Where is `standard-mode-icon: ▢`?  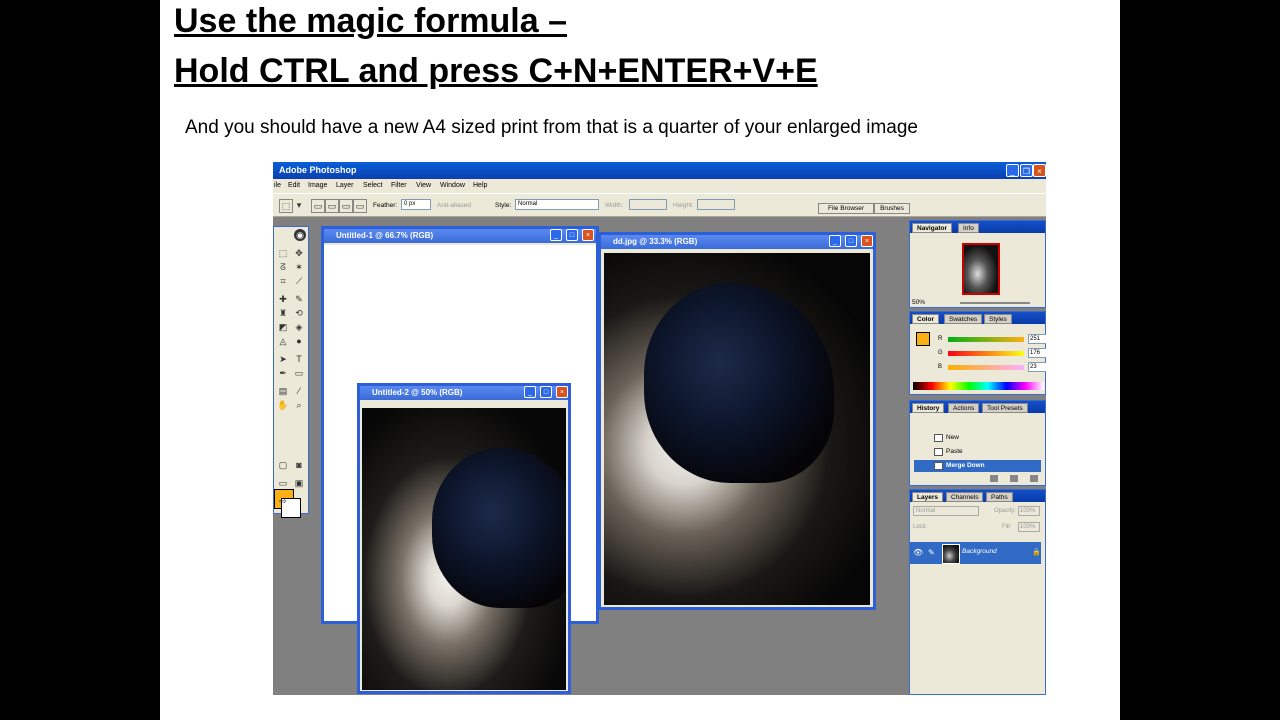
standard-mode-icon: ▢ is located at coordinates (283, 465).